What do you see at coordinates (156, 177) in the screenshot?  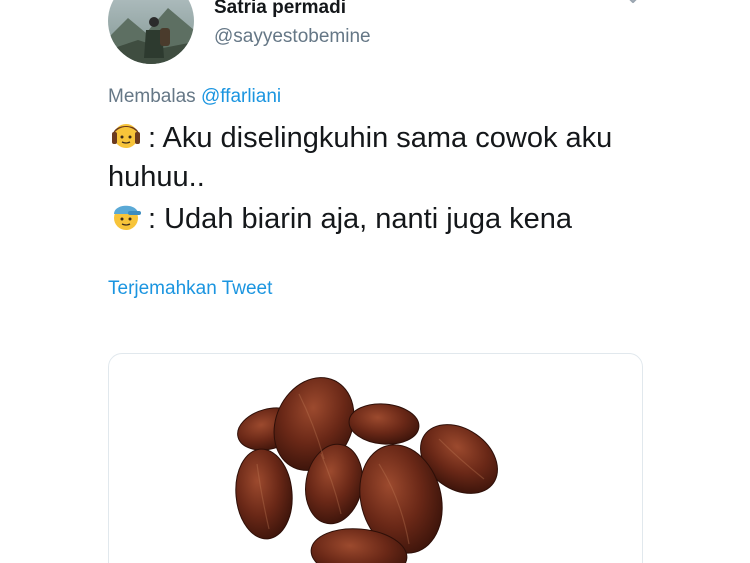 I see `tweet-line-text: huhuu..` at bounding box center [156, 177].